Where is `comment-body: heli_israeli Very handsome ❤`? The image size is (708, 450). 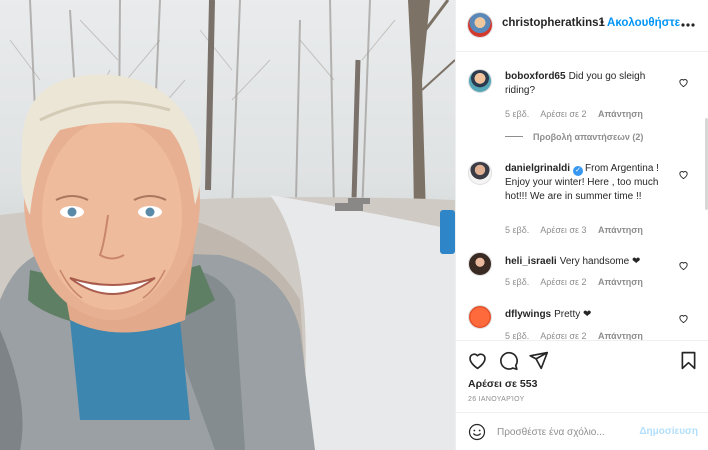
comment-body: heli_israeli Very handsome ❤ is located at coordinates (590, 262).